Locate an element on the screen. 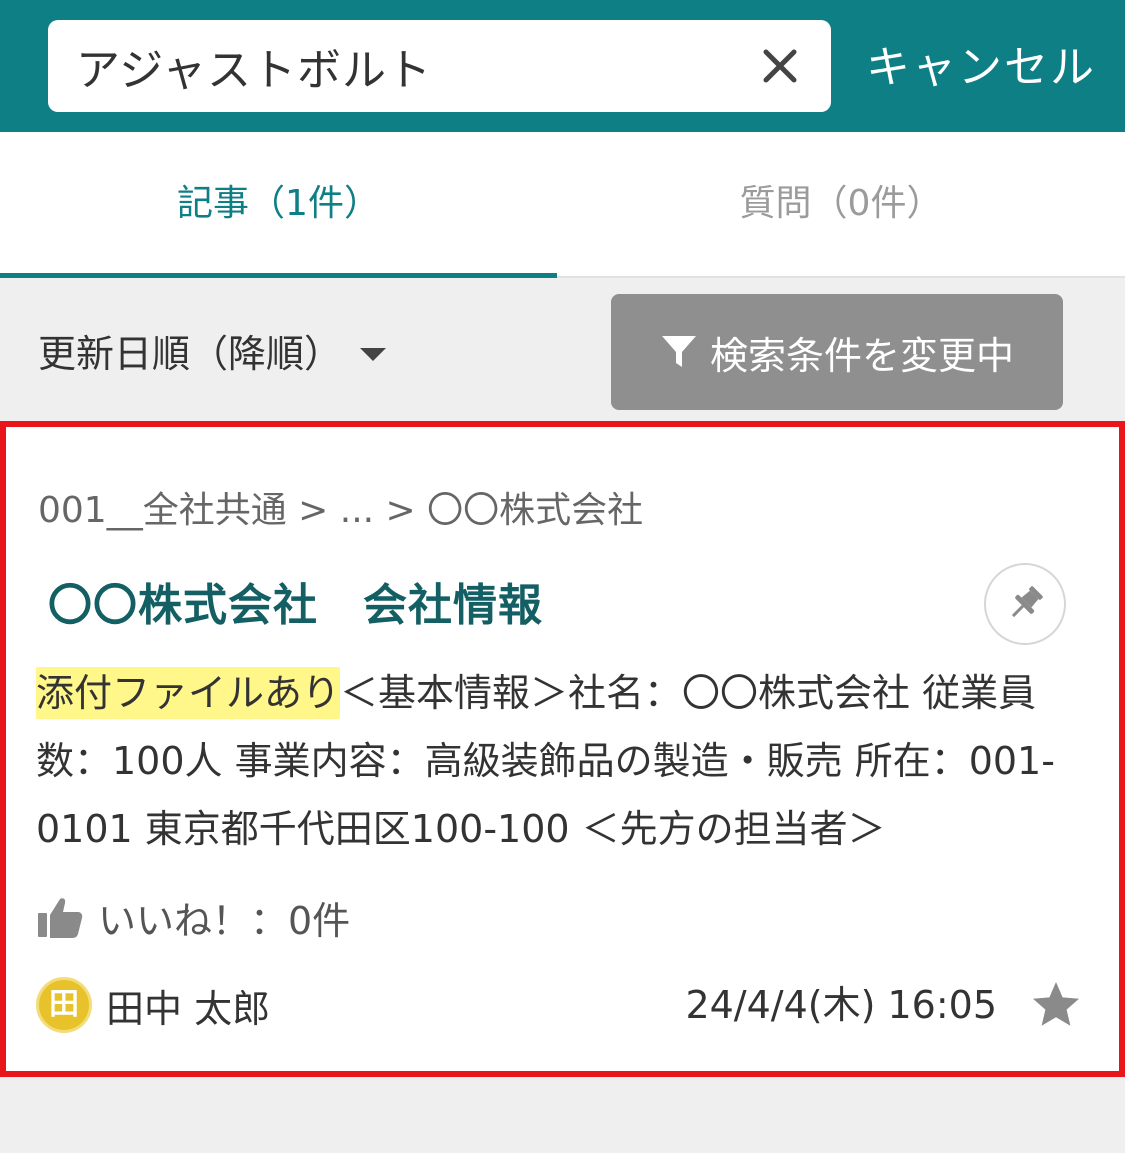 This screenshot has height=1153, width=1125. thumbs-up-icon is located at coordinates (60, 918).